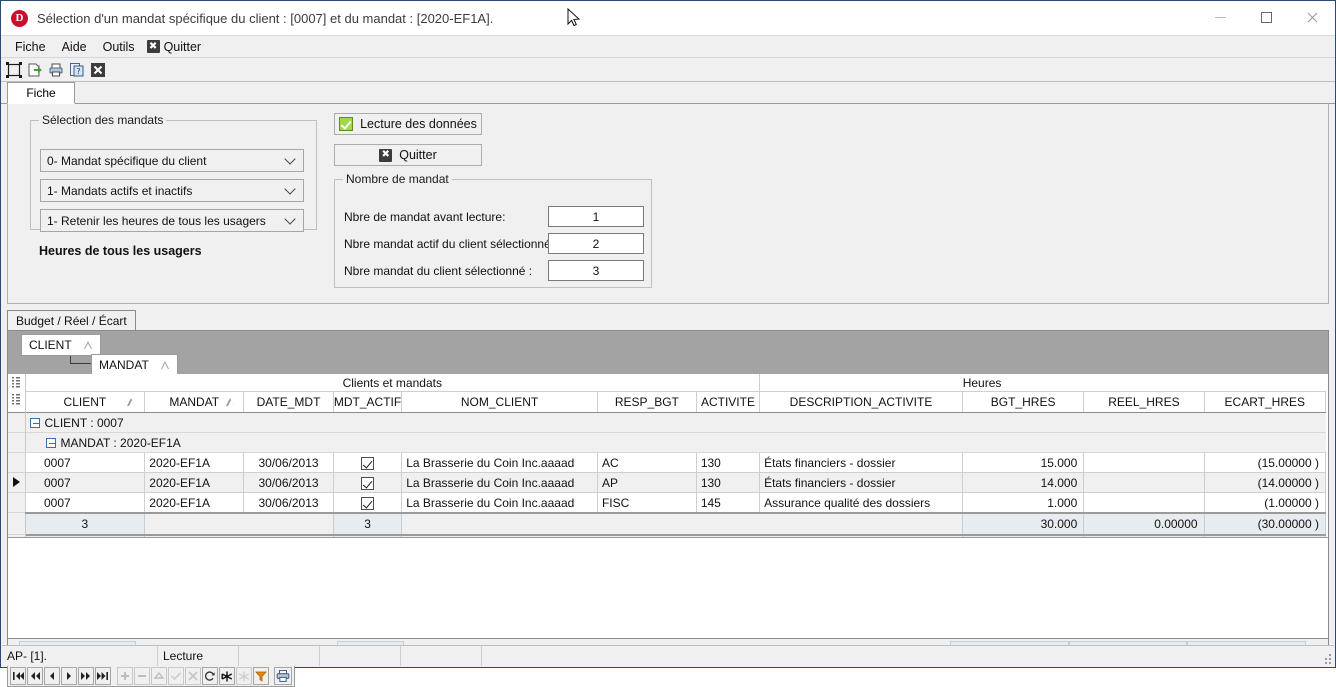  Describe the element at coordinates (408, 124) in the screenshot. I see `read-data-button: Lecture des données` at that location.